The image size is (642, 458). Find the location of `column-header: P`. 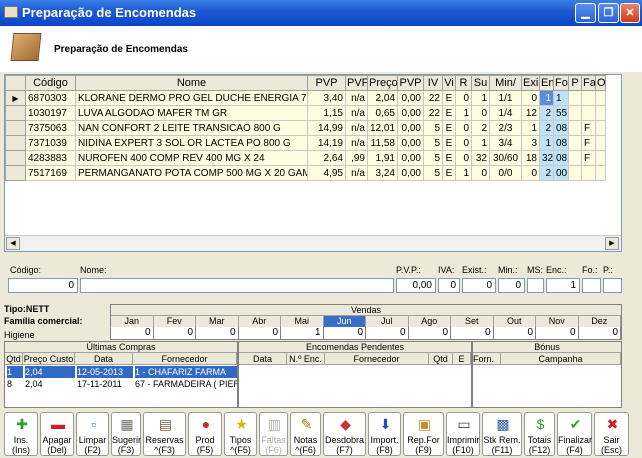

column-header: P is located at coordinates (575, 83).